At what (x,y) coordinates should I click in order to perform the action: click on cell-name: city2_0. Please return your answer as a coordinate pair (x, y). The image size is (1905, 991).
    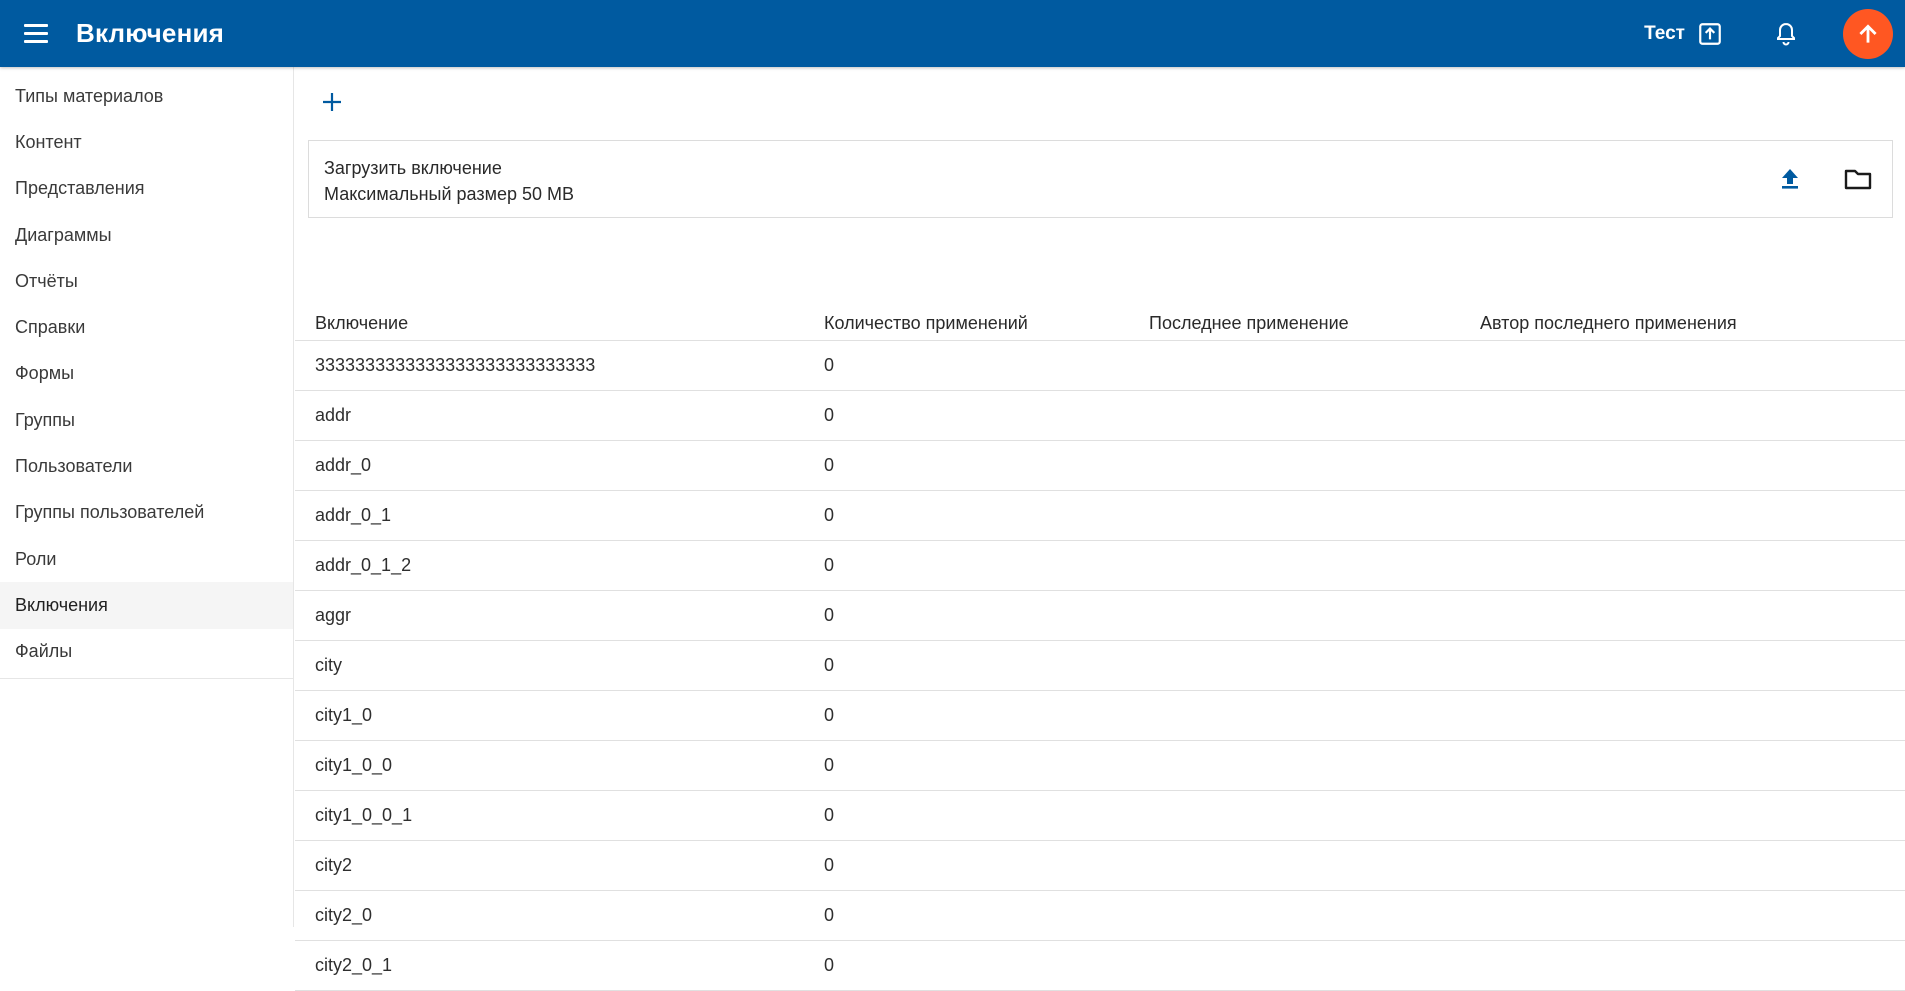
    Looking at the image, I should click on (549, 915).